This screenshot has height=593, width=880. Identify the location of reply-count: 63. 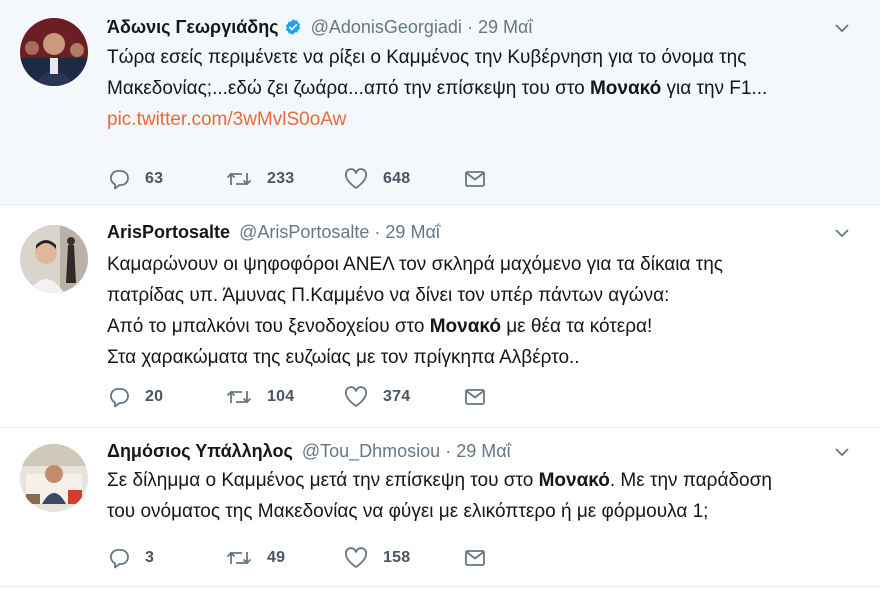
(154, 178).